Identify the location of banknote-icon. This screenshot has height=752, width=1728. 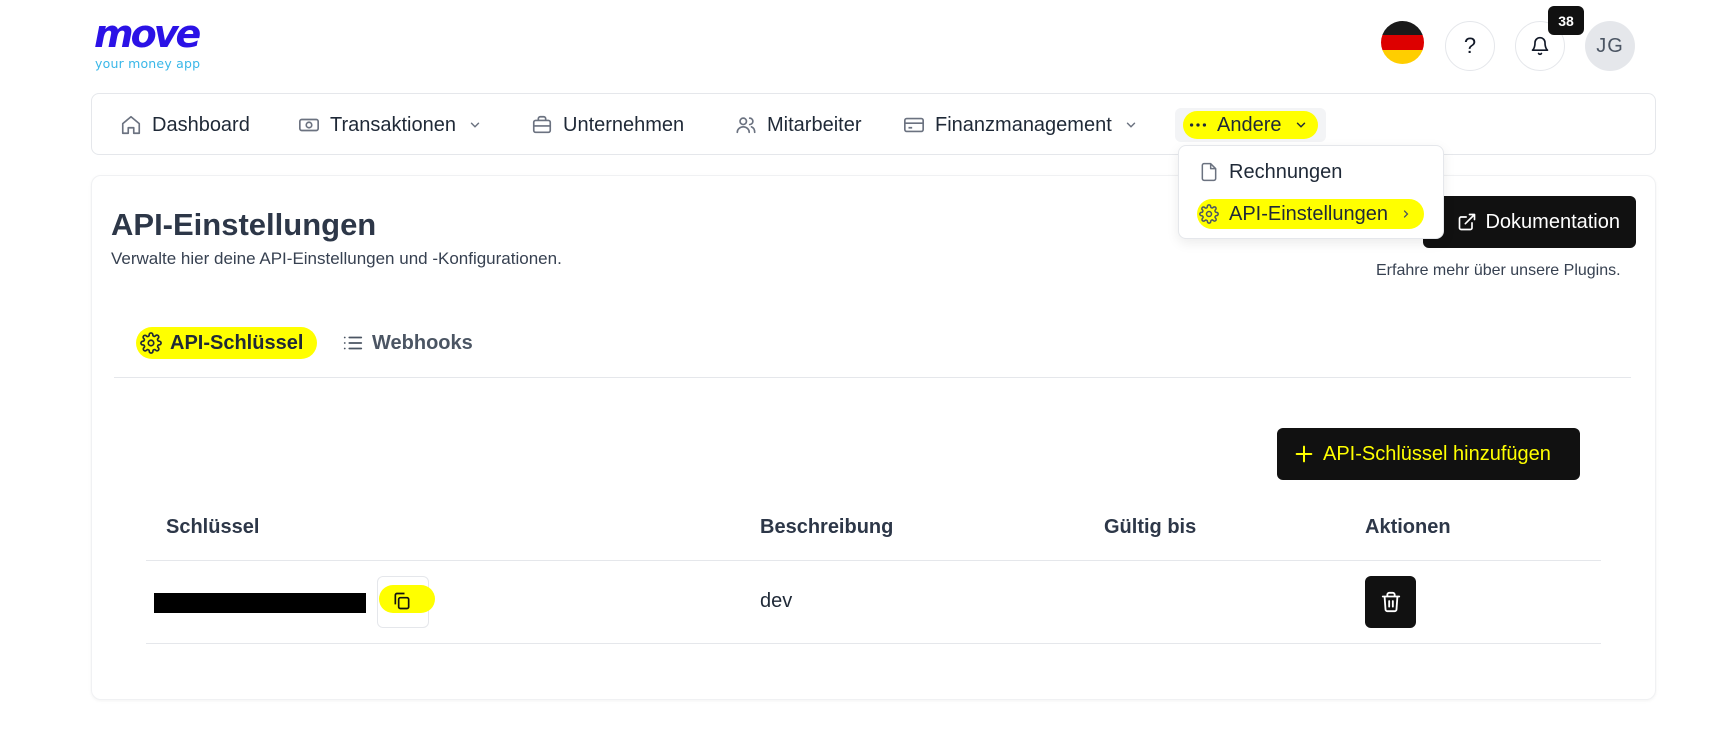
(309, 125).